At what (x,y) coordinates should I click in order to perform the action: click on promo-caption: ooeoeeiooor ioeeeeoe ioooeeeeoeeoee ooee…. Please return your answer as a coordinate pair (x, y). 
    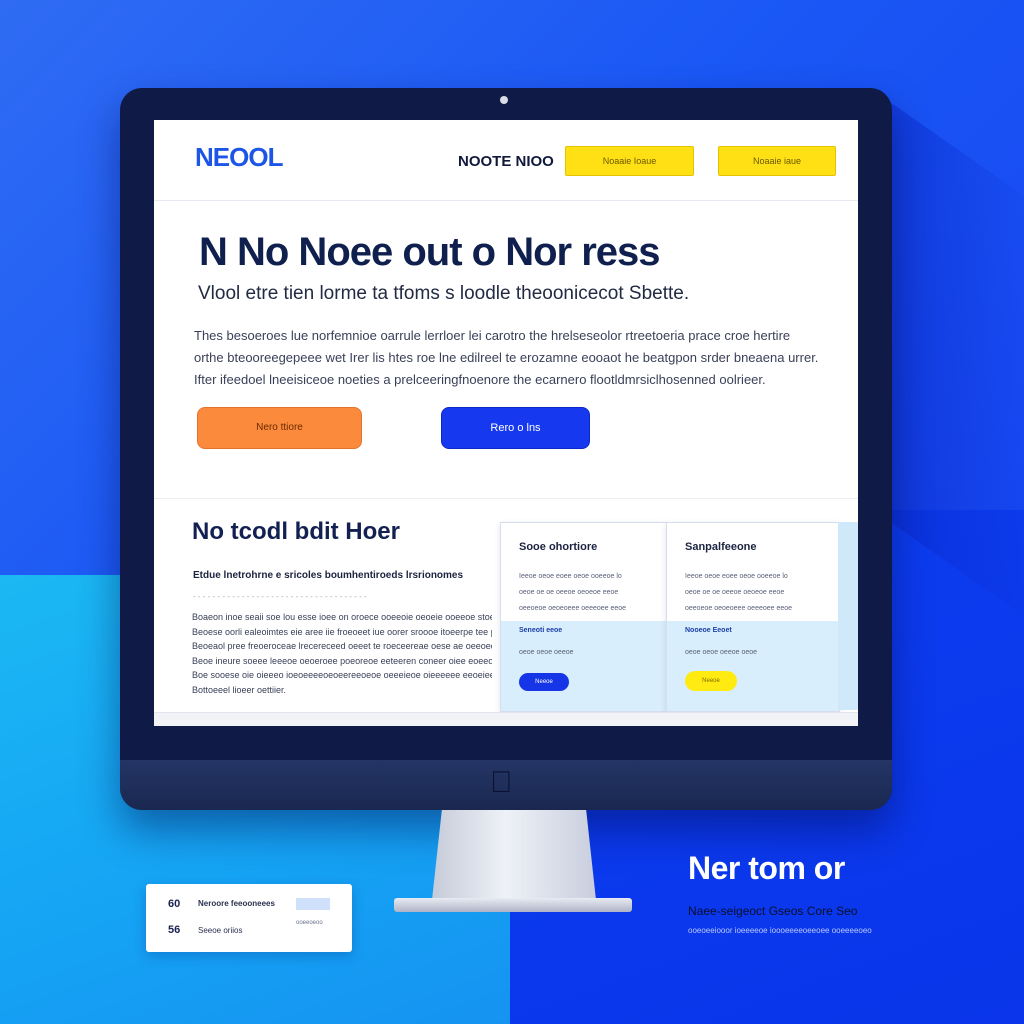
    Looking at the image, I should click on (780, 930).